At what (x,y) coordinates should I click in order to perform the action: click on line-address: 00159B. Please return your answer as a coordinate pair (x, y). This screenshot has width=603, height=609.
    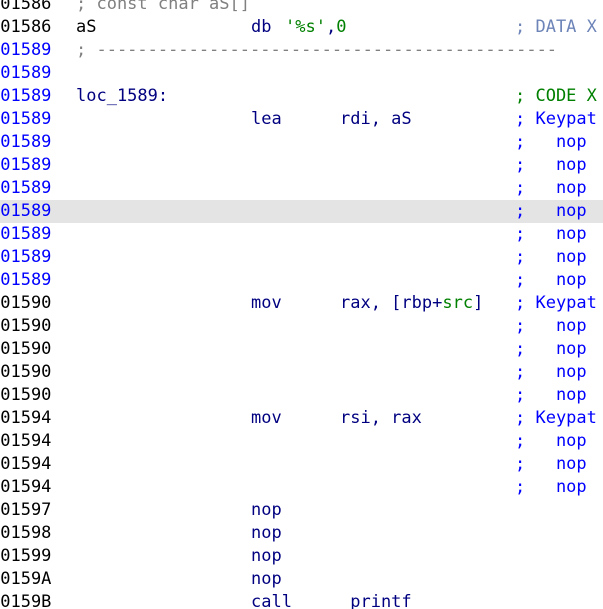
    Looking at the image, I should click on (26, 600).